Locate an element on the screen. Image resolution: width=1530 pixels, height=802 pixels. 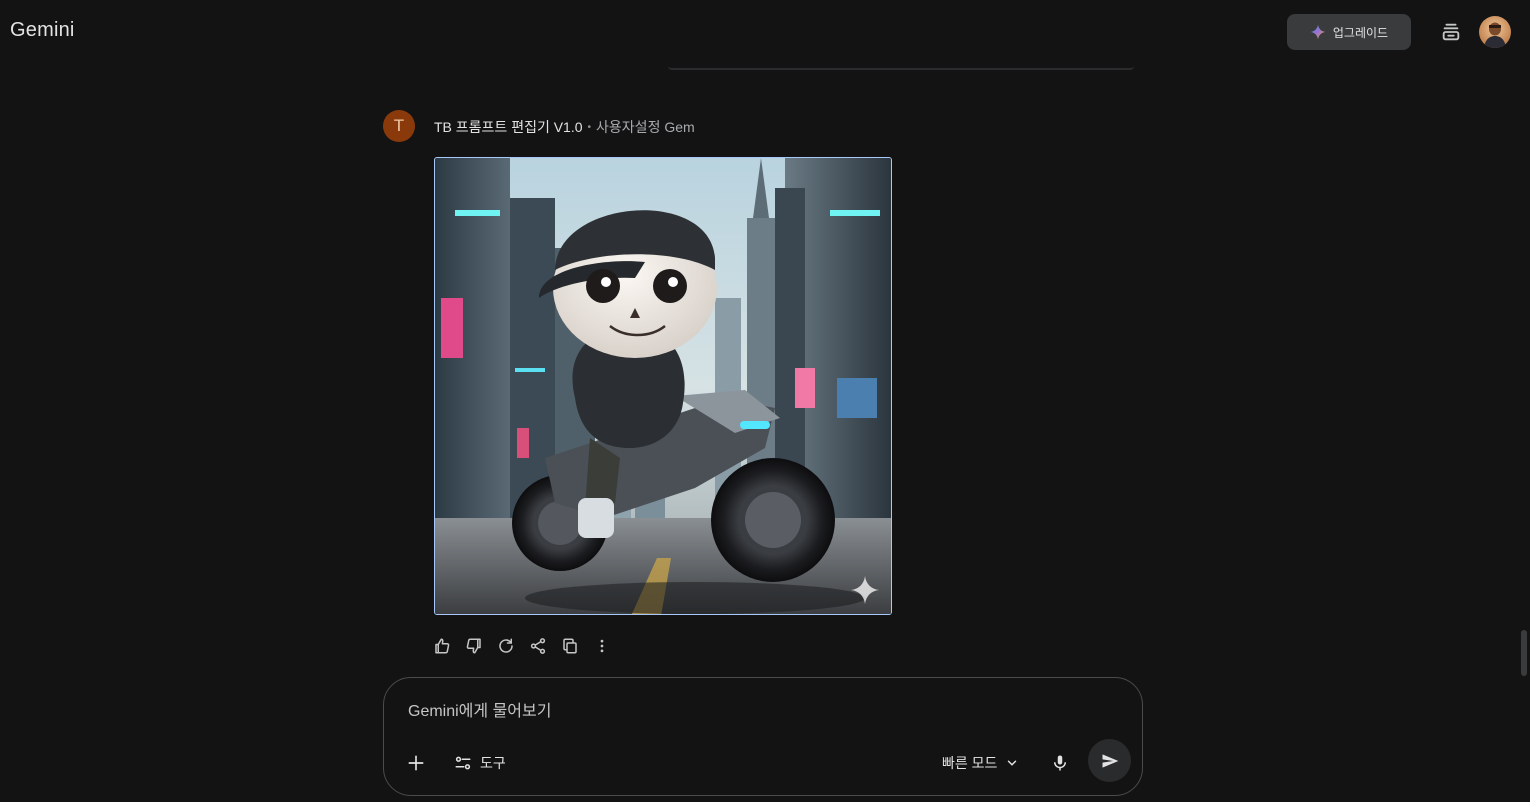
thumb-down-button is located at coordinates (474, 646).